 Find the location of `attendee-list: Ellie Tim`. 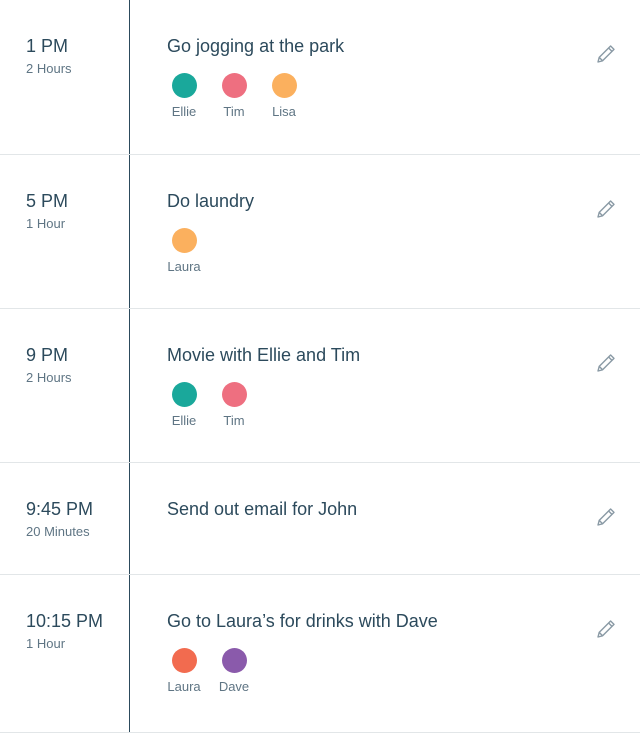

attendee-list: Ellie Tim is located at coordinates (209, 405).